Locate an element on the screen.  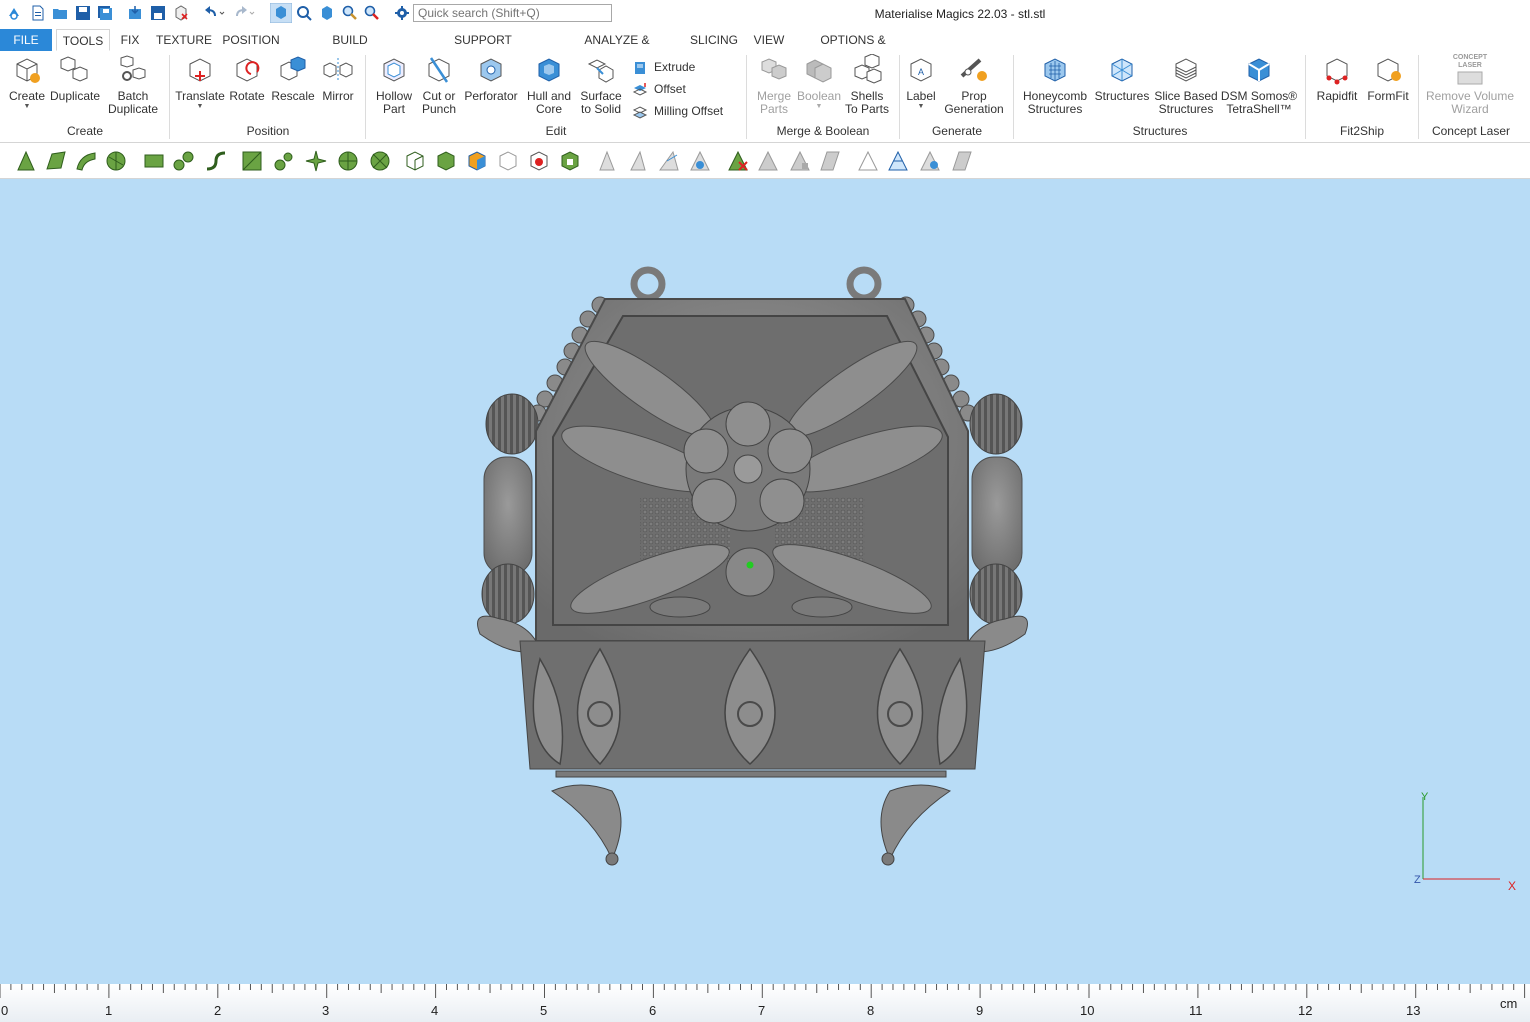
prop-generation-button: Prop Generation is located at coordinates (974, 85).